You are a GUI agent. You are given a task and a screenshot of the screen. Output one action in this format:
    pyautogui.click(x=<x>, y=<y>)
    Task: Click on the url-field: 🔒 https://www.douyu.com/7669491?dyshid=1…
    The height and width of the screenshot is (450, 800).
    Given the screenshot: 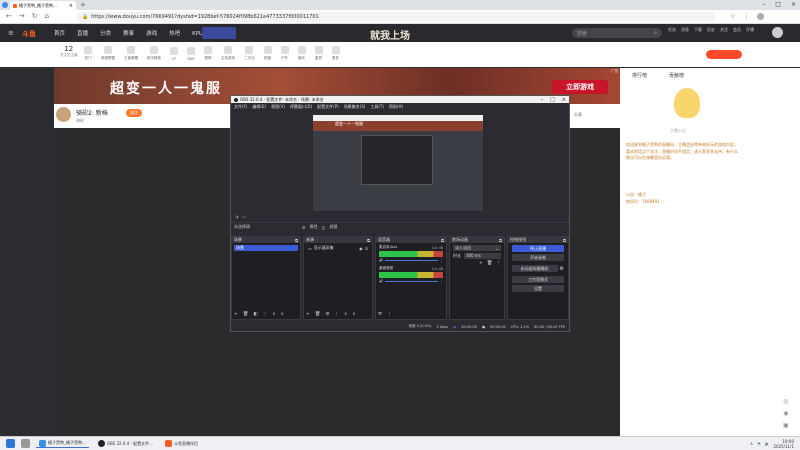 What is the action you would take?
    pyautogui.click(x=396, y=17)
    